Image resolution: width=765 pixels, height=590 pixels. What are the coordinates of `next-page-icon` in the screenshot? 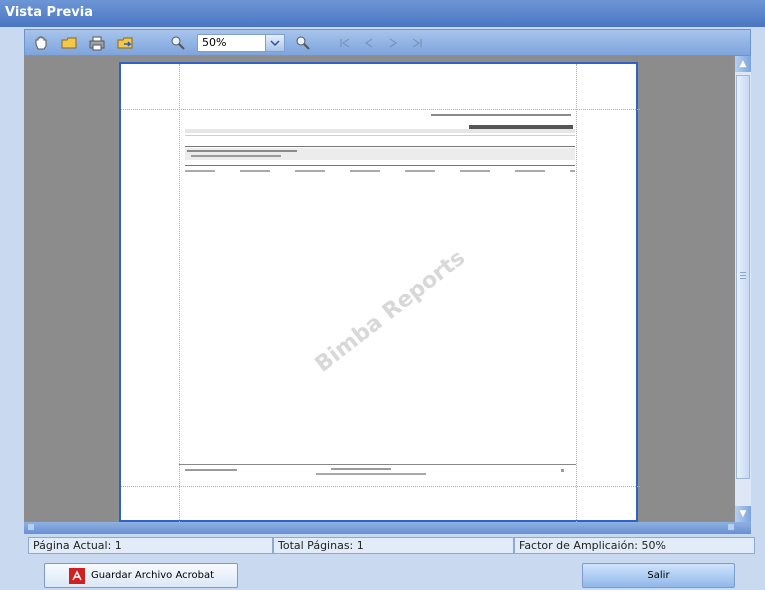 It's located at (393, 43).